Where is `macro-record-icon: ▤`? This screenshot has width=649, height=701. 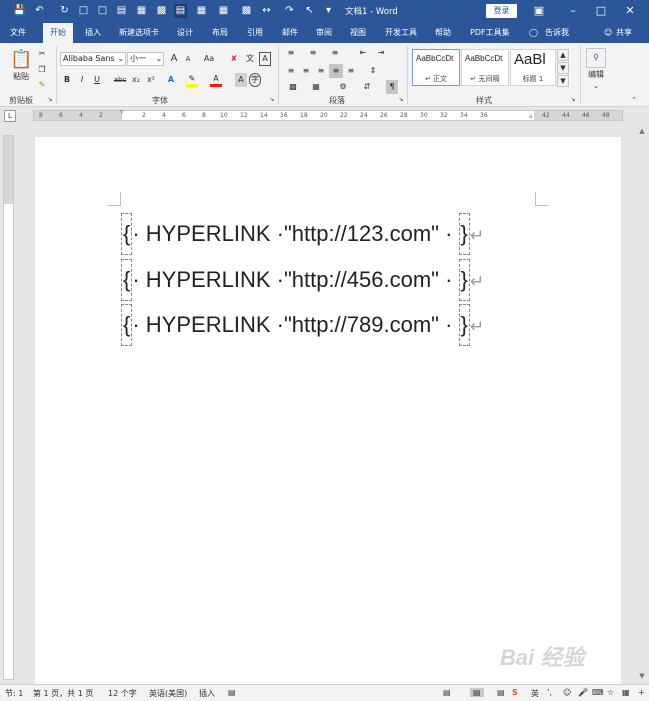 macro-record-icon: ▤ is located at coordinates (232, 692).